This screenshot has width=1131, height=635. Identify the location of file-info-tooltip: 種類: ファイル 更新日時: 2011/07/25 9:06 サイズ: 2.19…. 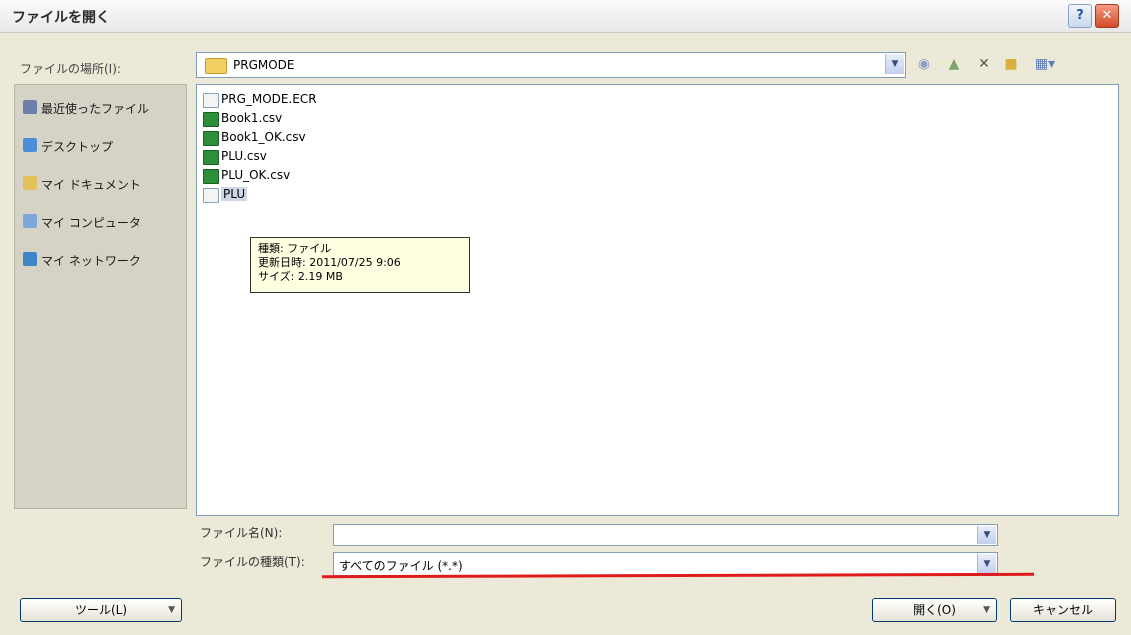
(360, 265).